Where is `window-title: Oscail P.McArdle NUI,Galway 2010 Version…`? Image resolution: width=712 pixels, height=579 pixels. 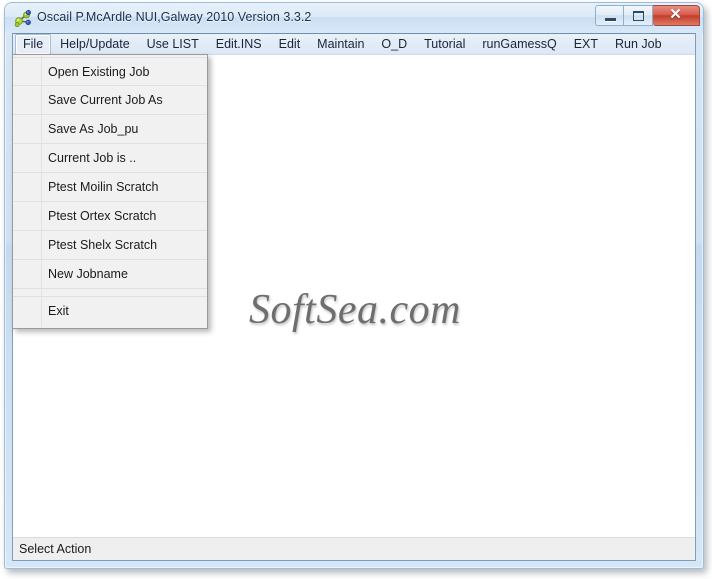
window-title: Oscail P.McArdle NUI,Galway 2010 Version… is located at coordinates (174, 17).